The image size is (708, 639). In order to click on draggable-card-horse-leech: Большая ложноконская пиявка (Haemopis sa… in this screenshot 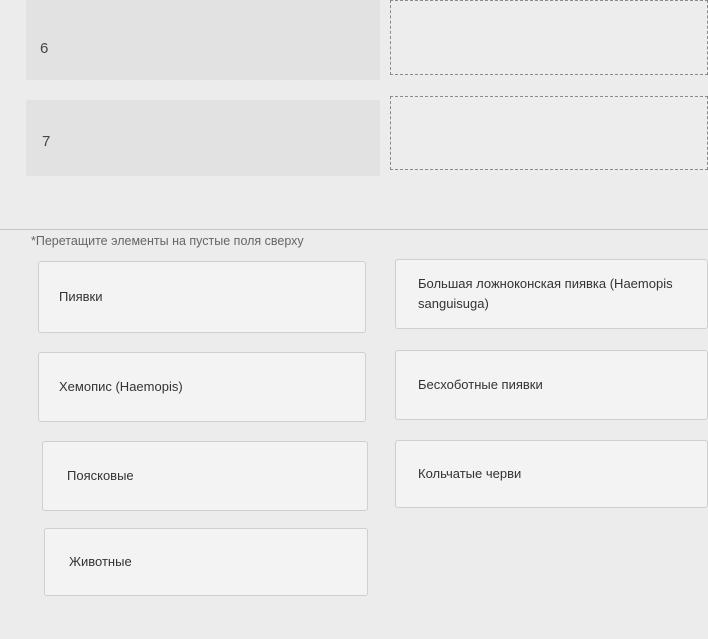, I will do `click(551, 294)`.